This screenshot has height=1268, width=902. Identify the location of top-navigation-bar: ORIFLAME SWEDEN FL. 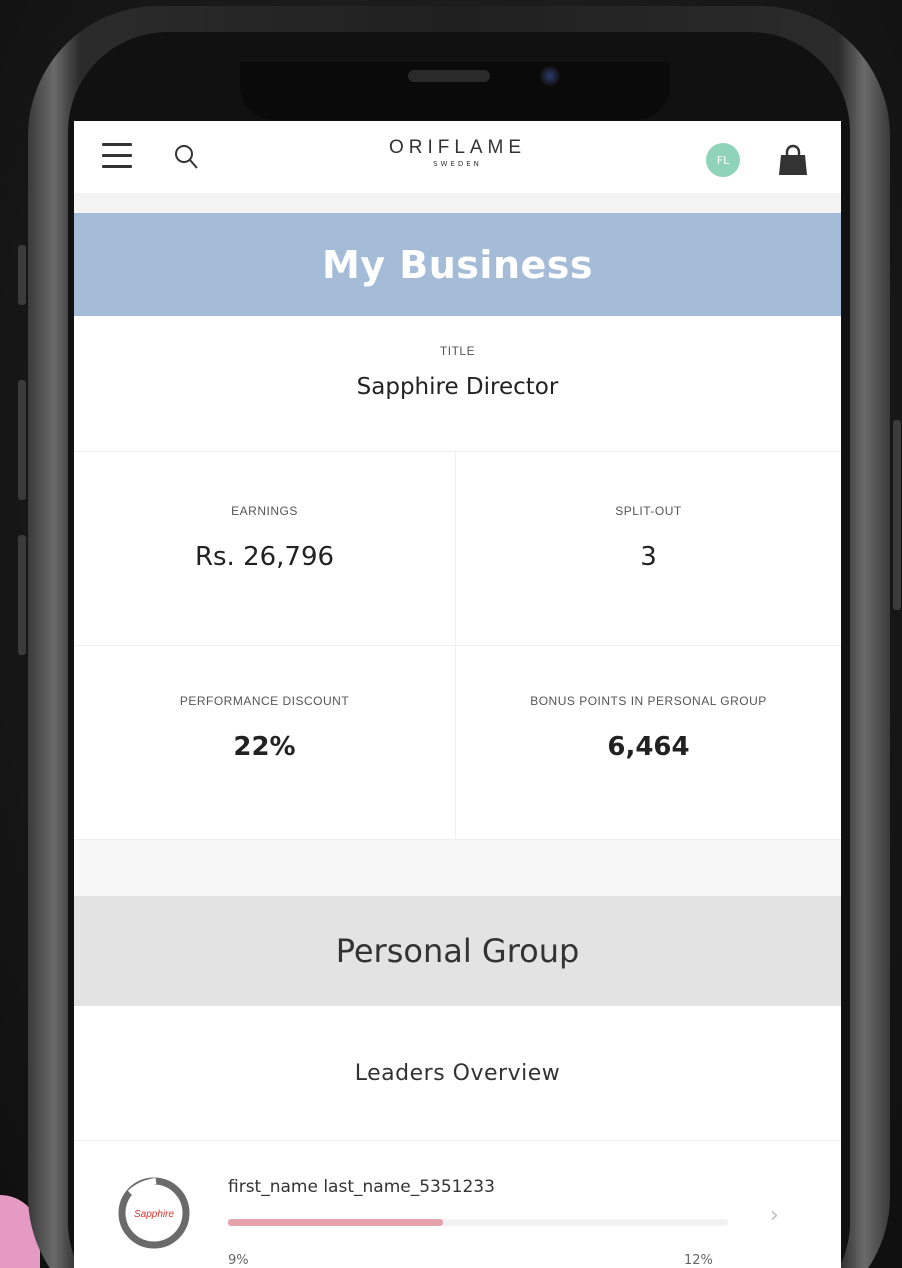
(457, 157).